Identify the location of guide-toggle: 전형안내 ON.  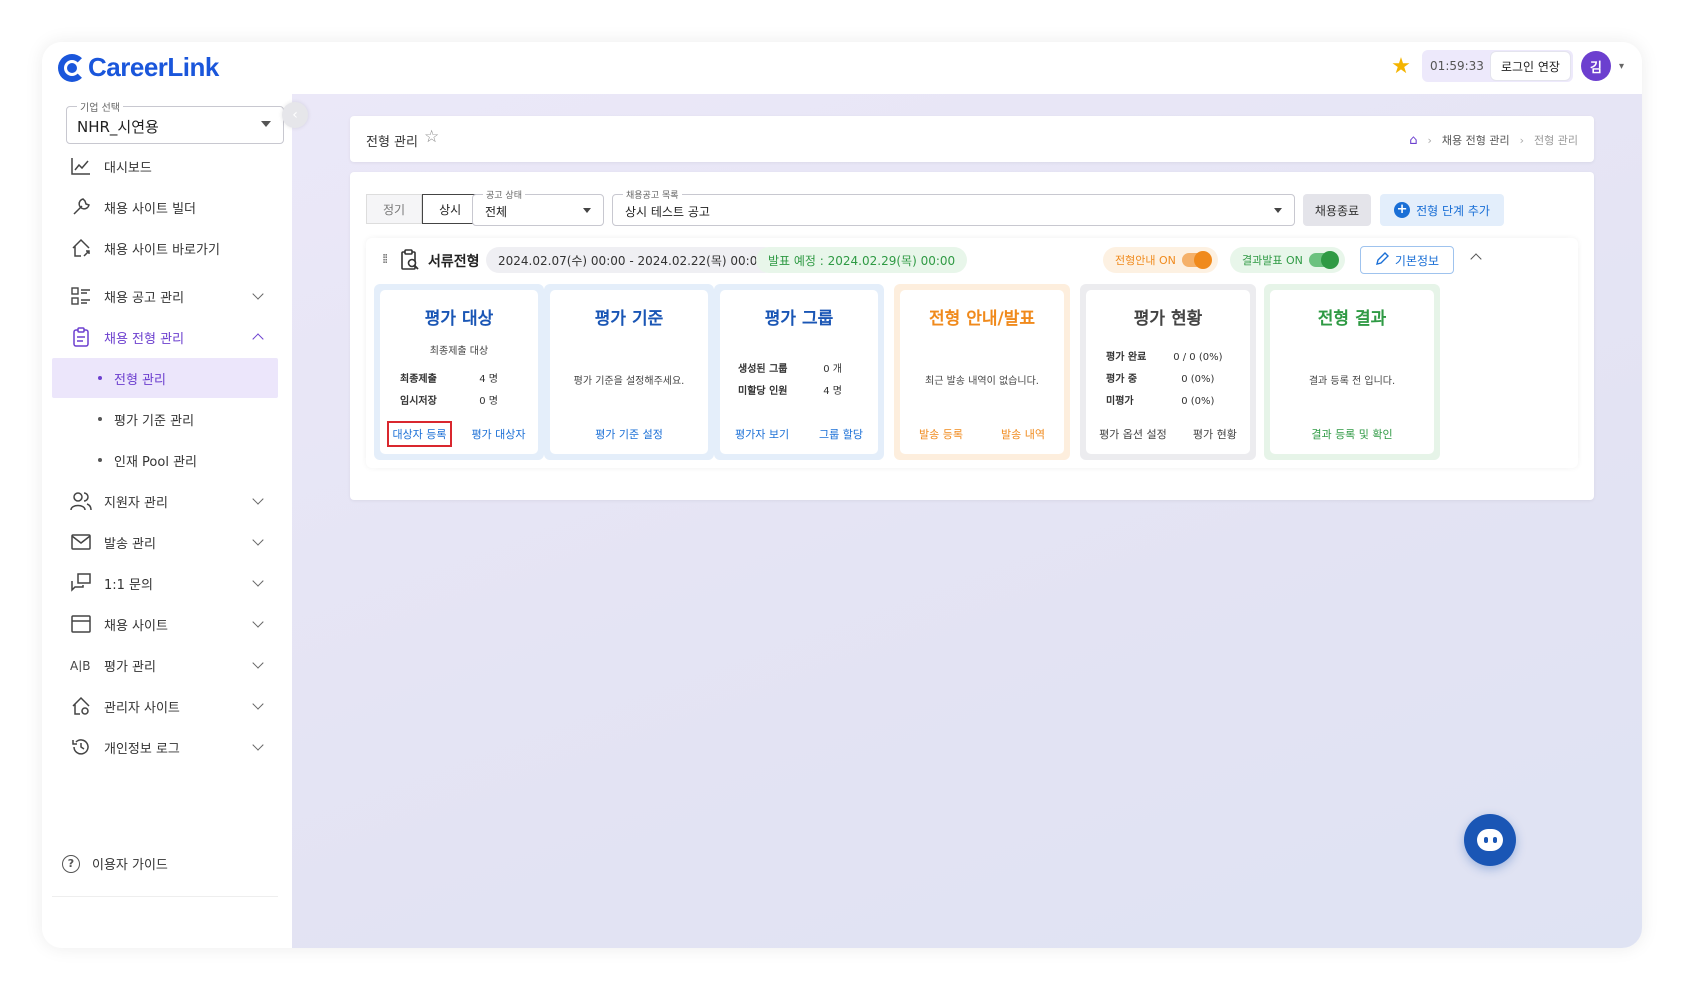
(1160, 260).